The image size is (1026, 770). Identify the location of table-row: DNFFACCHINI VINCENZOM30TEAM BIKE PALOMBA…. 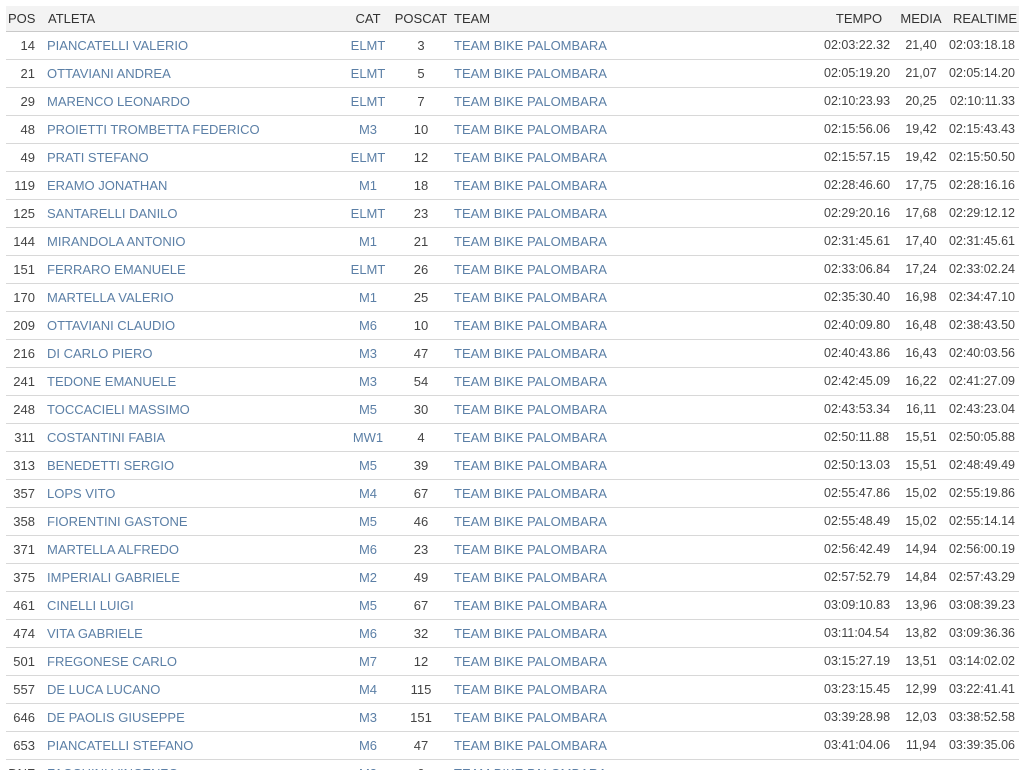
(512, 764).